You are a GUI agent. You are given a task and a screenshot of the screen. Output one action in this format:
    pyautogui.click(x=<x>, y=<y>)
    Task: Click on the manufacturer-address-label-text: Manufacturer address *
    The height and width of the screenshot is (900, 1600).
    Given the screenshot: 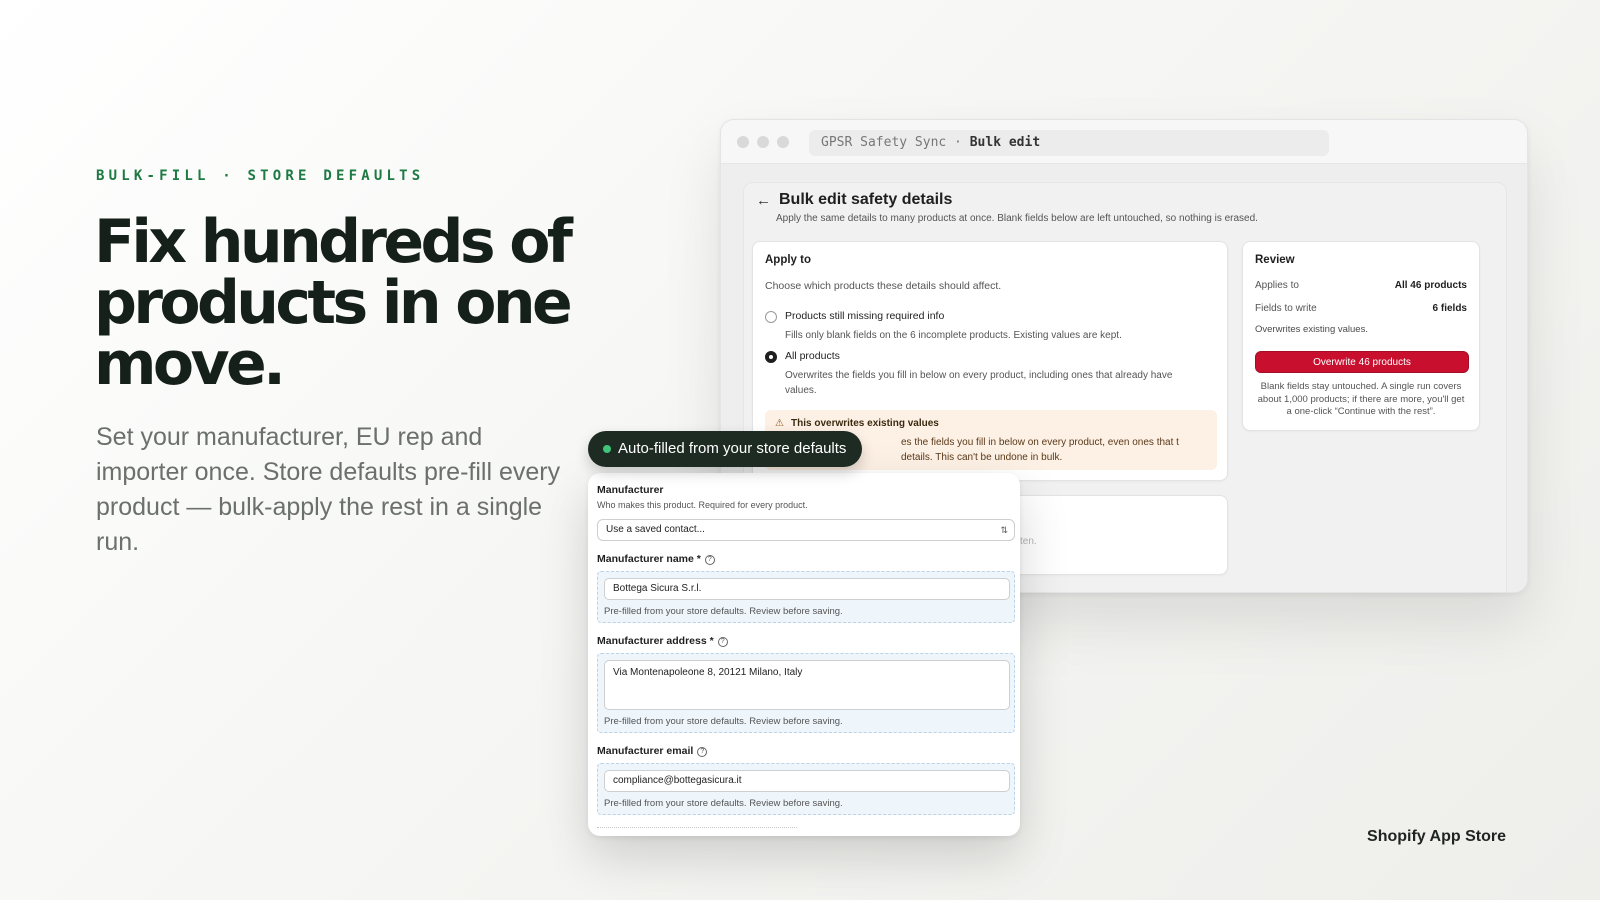 What is the action you would take?
    pyautogui.click(x=655, y=641)
    